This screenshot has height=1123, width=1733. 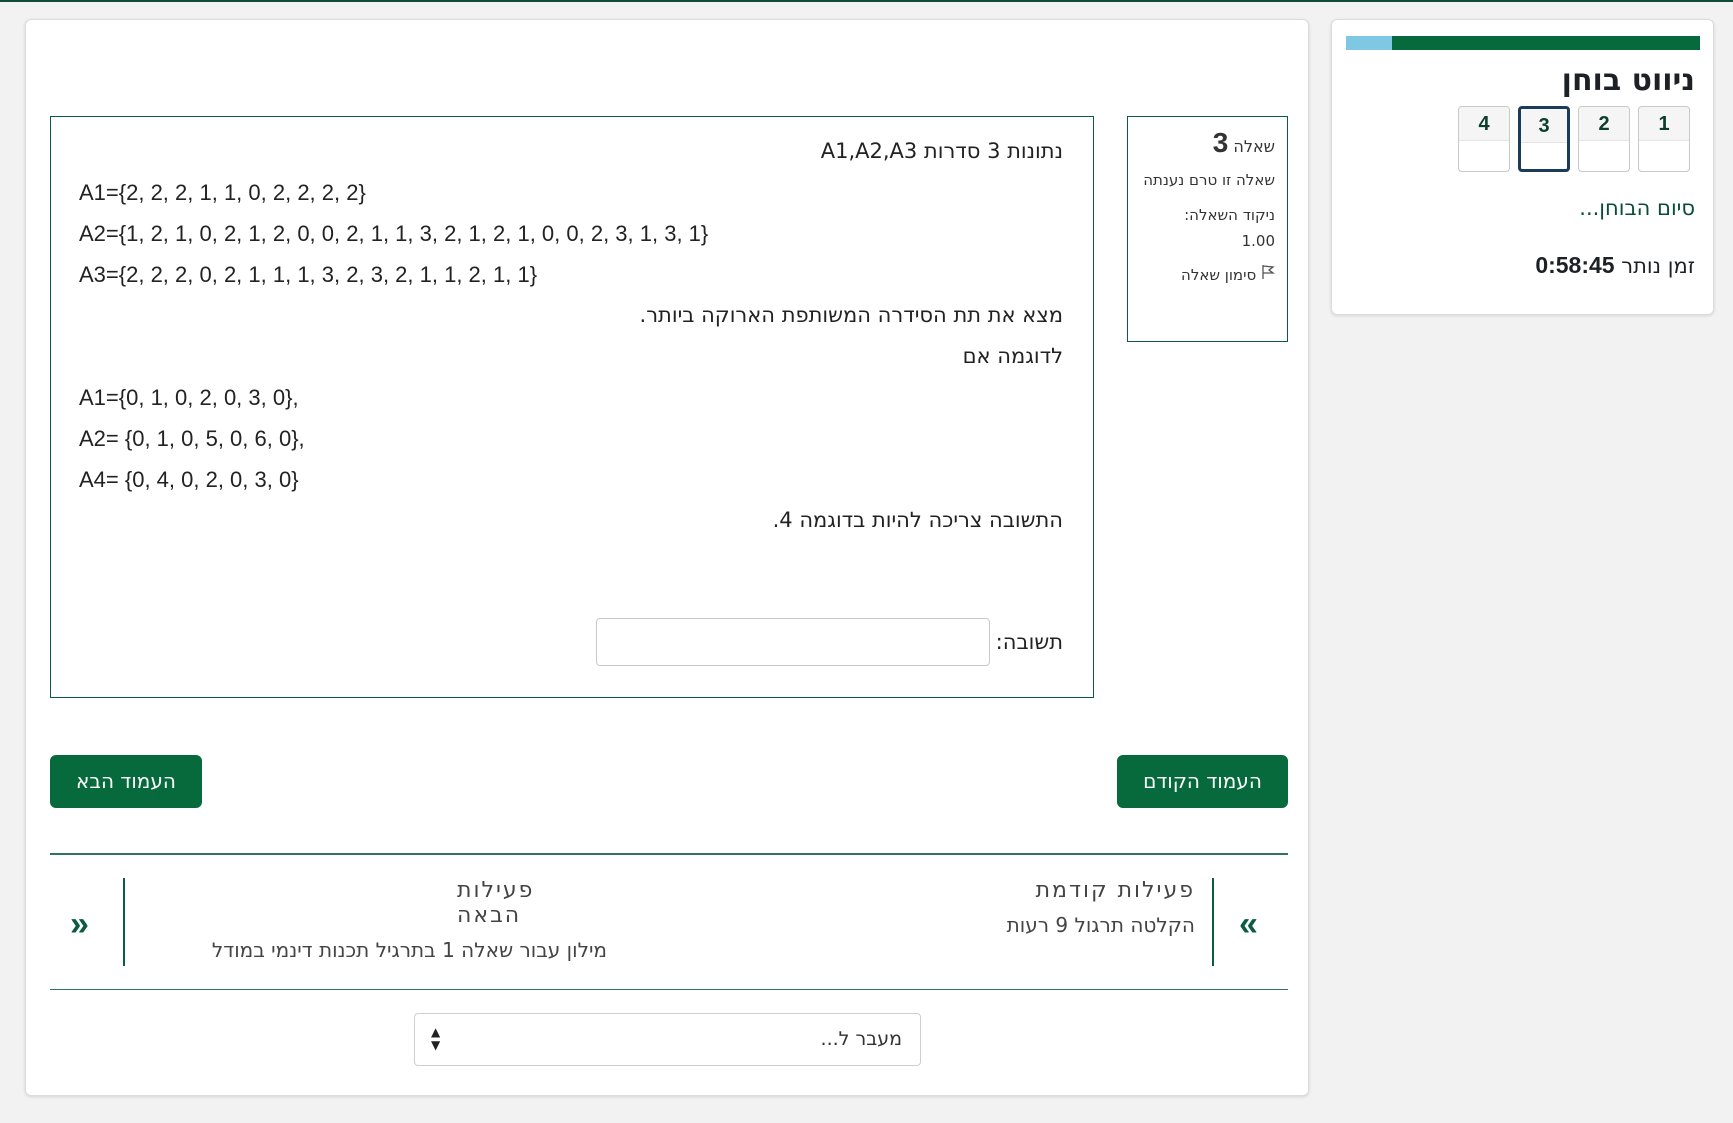 What do you see at coordinates (1658, 266) in the screenshot?
I see `time-left-label: זמן נותר` at bounding box center [1658, 266].